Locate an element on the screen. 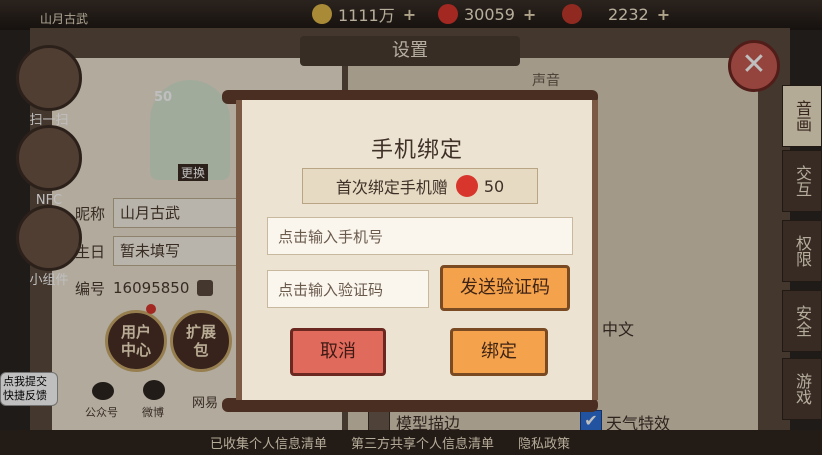 This screenshot has width=822, height=455. code-input: 点击输入验证码 is located at coordinates (348, 289).